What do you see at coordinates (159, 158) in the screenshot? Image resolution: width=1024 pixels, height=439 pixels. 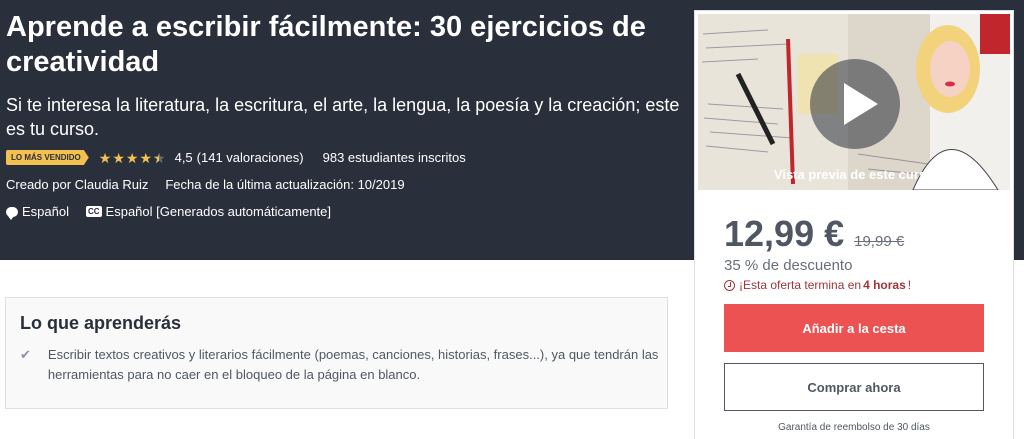 I see `half-star-icon: ★` at bounding box center [159, 158].